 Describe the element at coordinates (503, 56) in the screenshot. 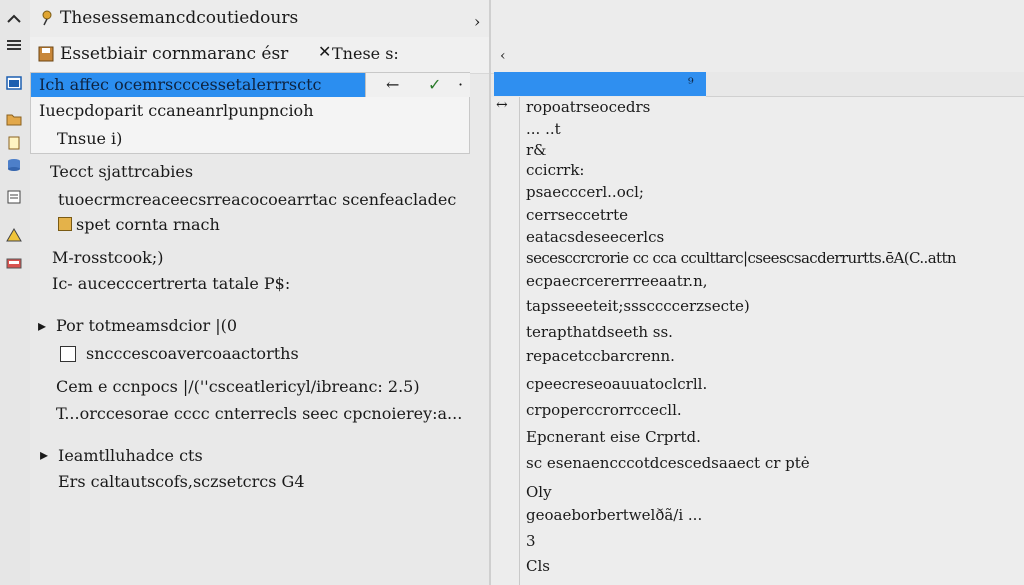

I see `chevron-left-icon: ‹` at that location.